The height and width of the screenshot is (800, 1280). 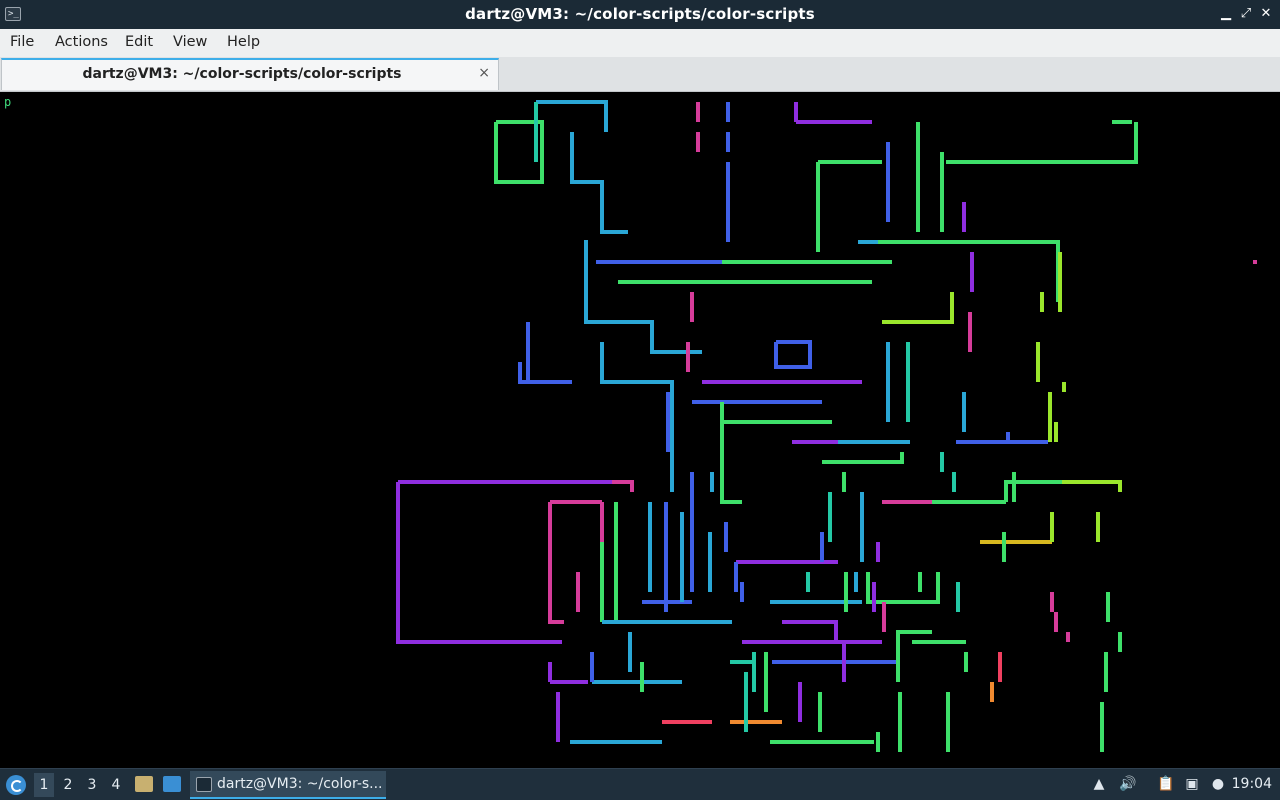 I want to click on update-icon: ●, so click(x=1218, y=784).